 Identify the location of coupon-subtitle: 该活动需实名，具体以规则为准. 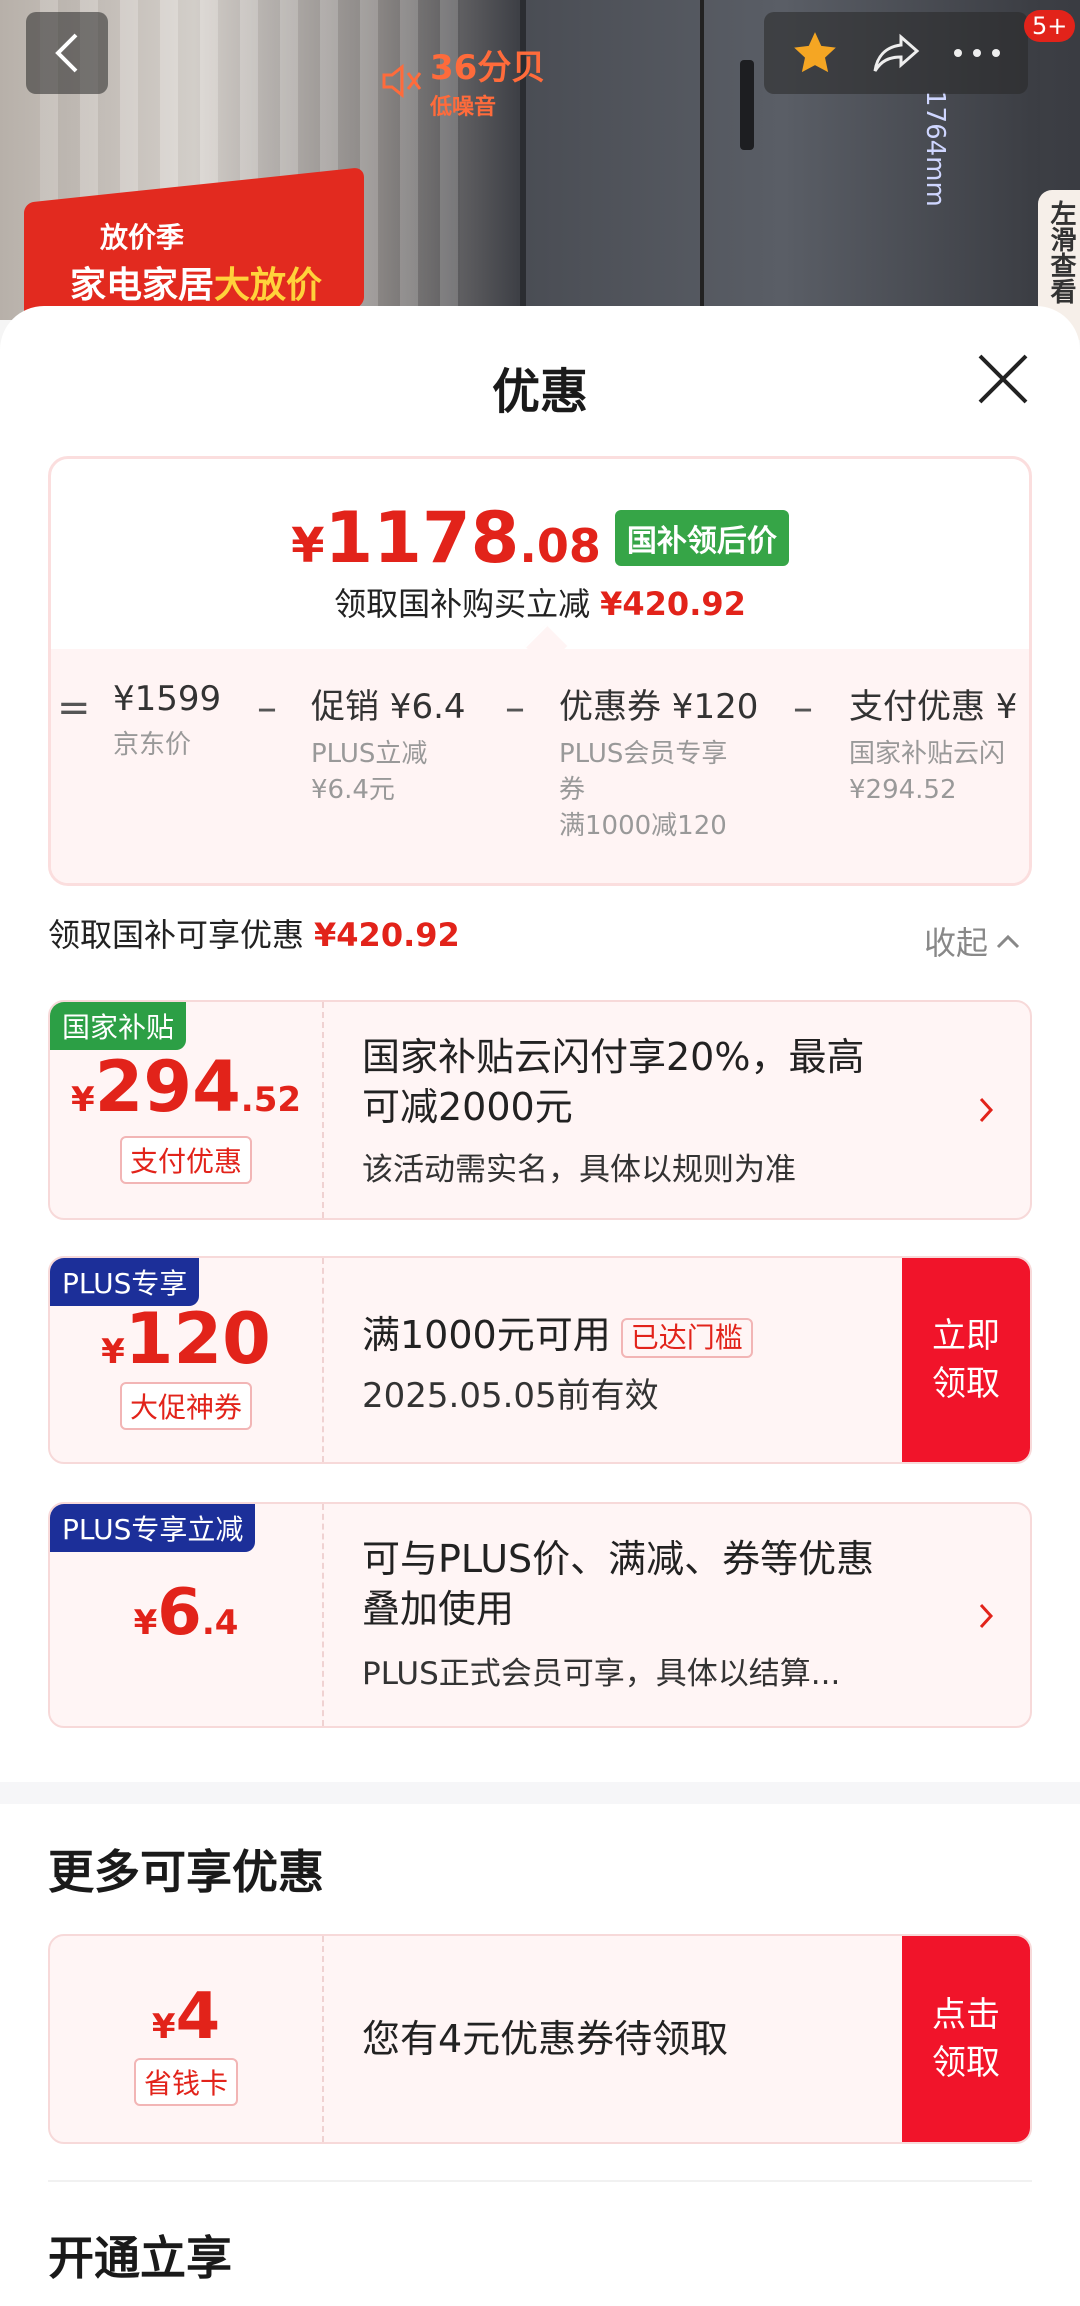
(579, 1170).